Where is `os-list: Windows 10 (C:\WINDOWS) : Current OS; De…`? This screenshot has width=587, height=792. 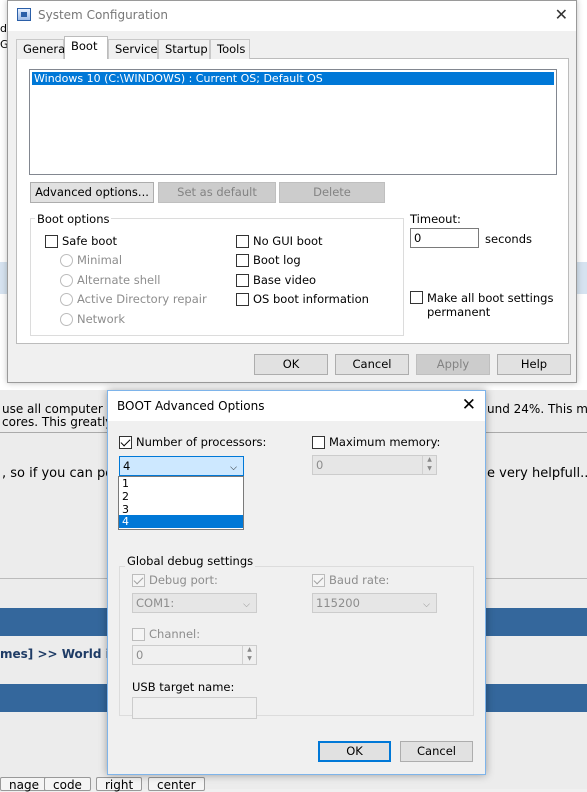
os-list: Windows 10 (C:\WINDOWS) : Current OS; De… is located at coordinates (293, 122).